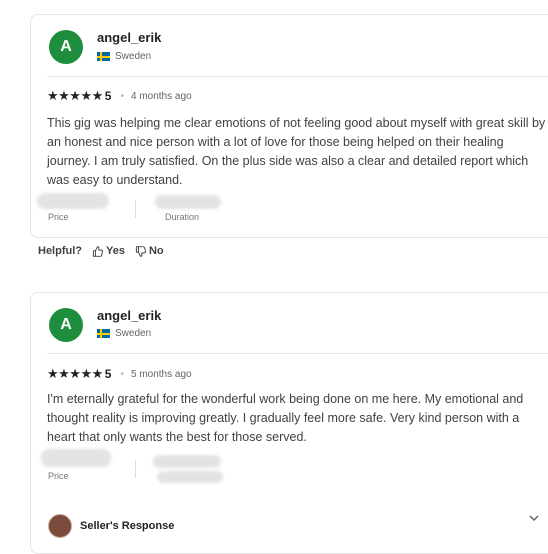 Image resolution: width=548 pixels, height=554 pixels. Describe the element at coordinates (182, 217) in the screenshot. I see `duration-label: Duration` at that location.